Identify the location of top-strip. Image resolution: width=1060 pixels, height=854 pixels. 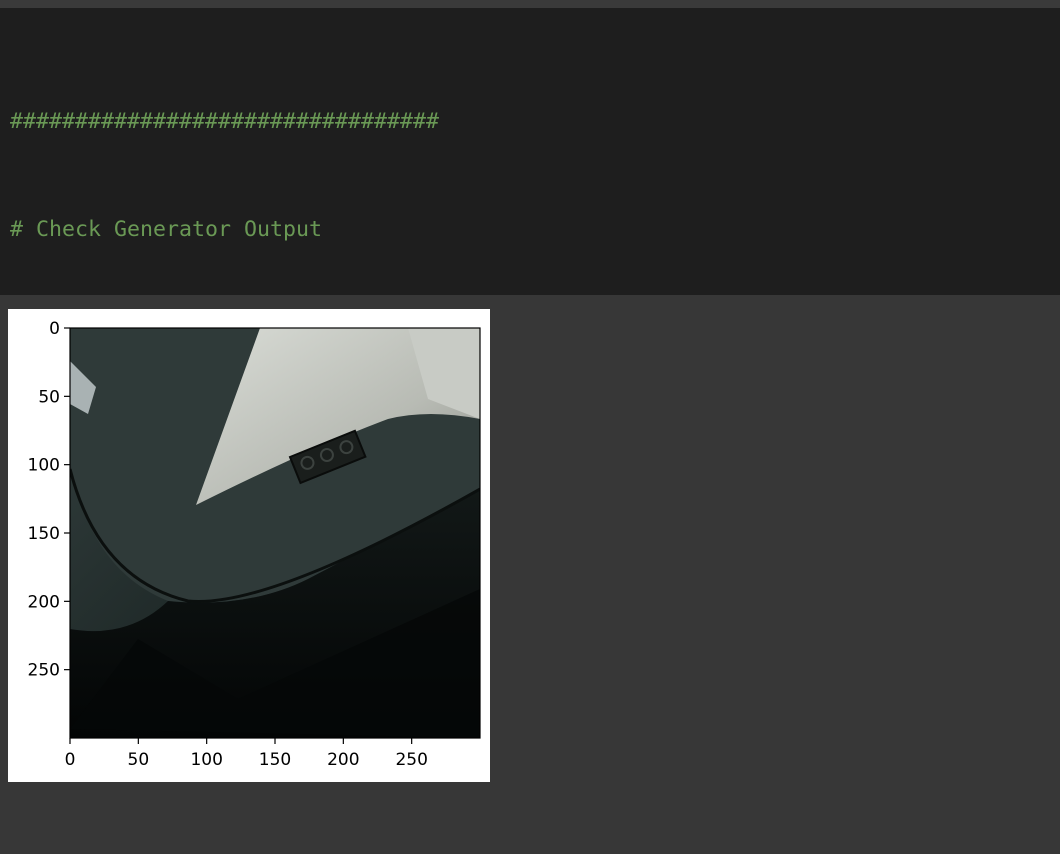
(530, 4).